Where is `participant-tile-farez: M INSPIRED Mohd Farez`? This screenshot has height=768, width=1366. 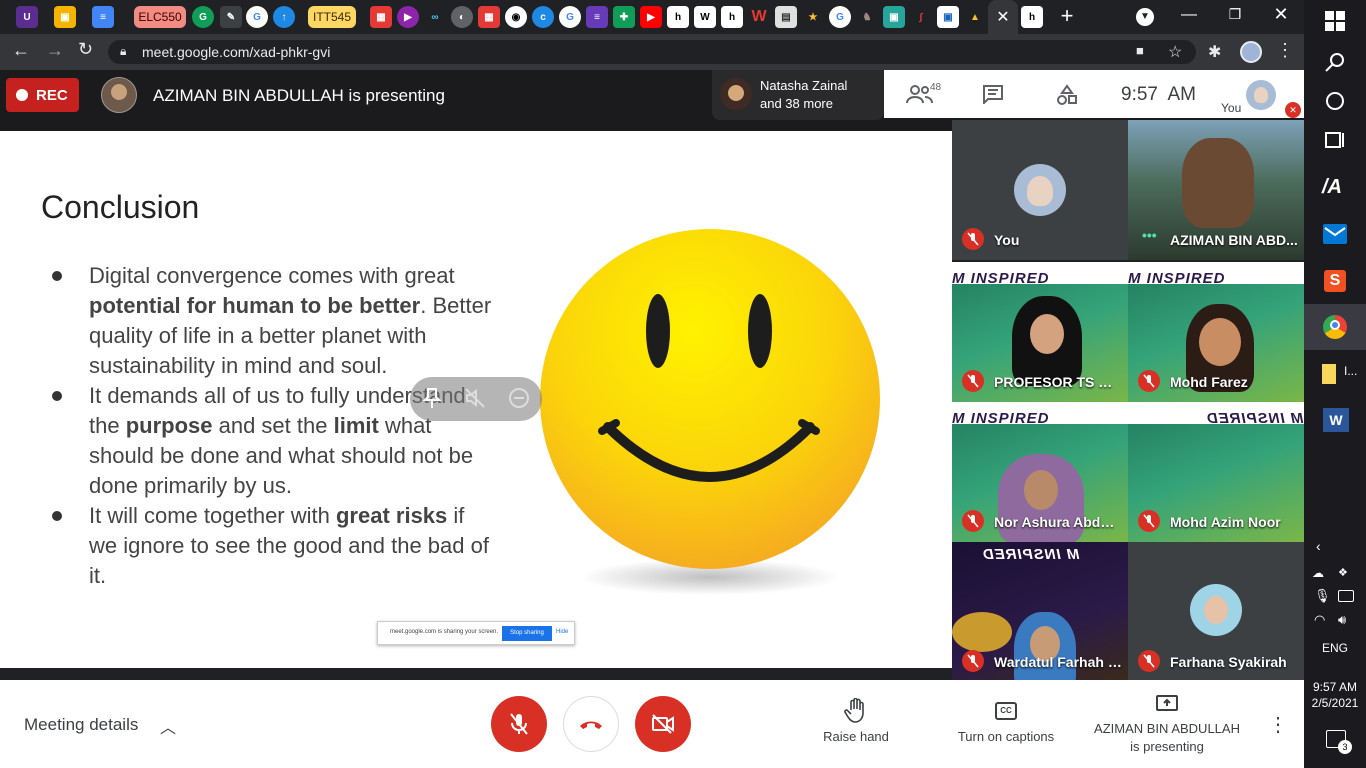
participant-tile-farez: M INSPIRED Mohd Farez is located at coordinates (1216, 332).